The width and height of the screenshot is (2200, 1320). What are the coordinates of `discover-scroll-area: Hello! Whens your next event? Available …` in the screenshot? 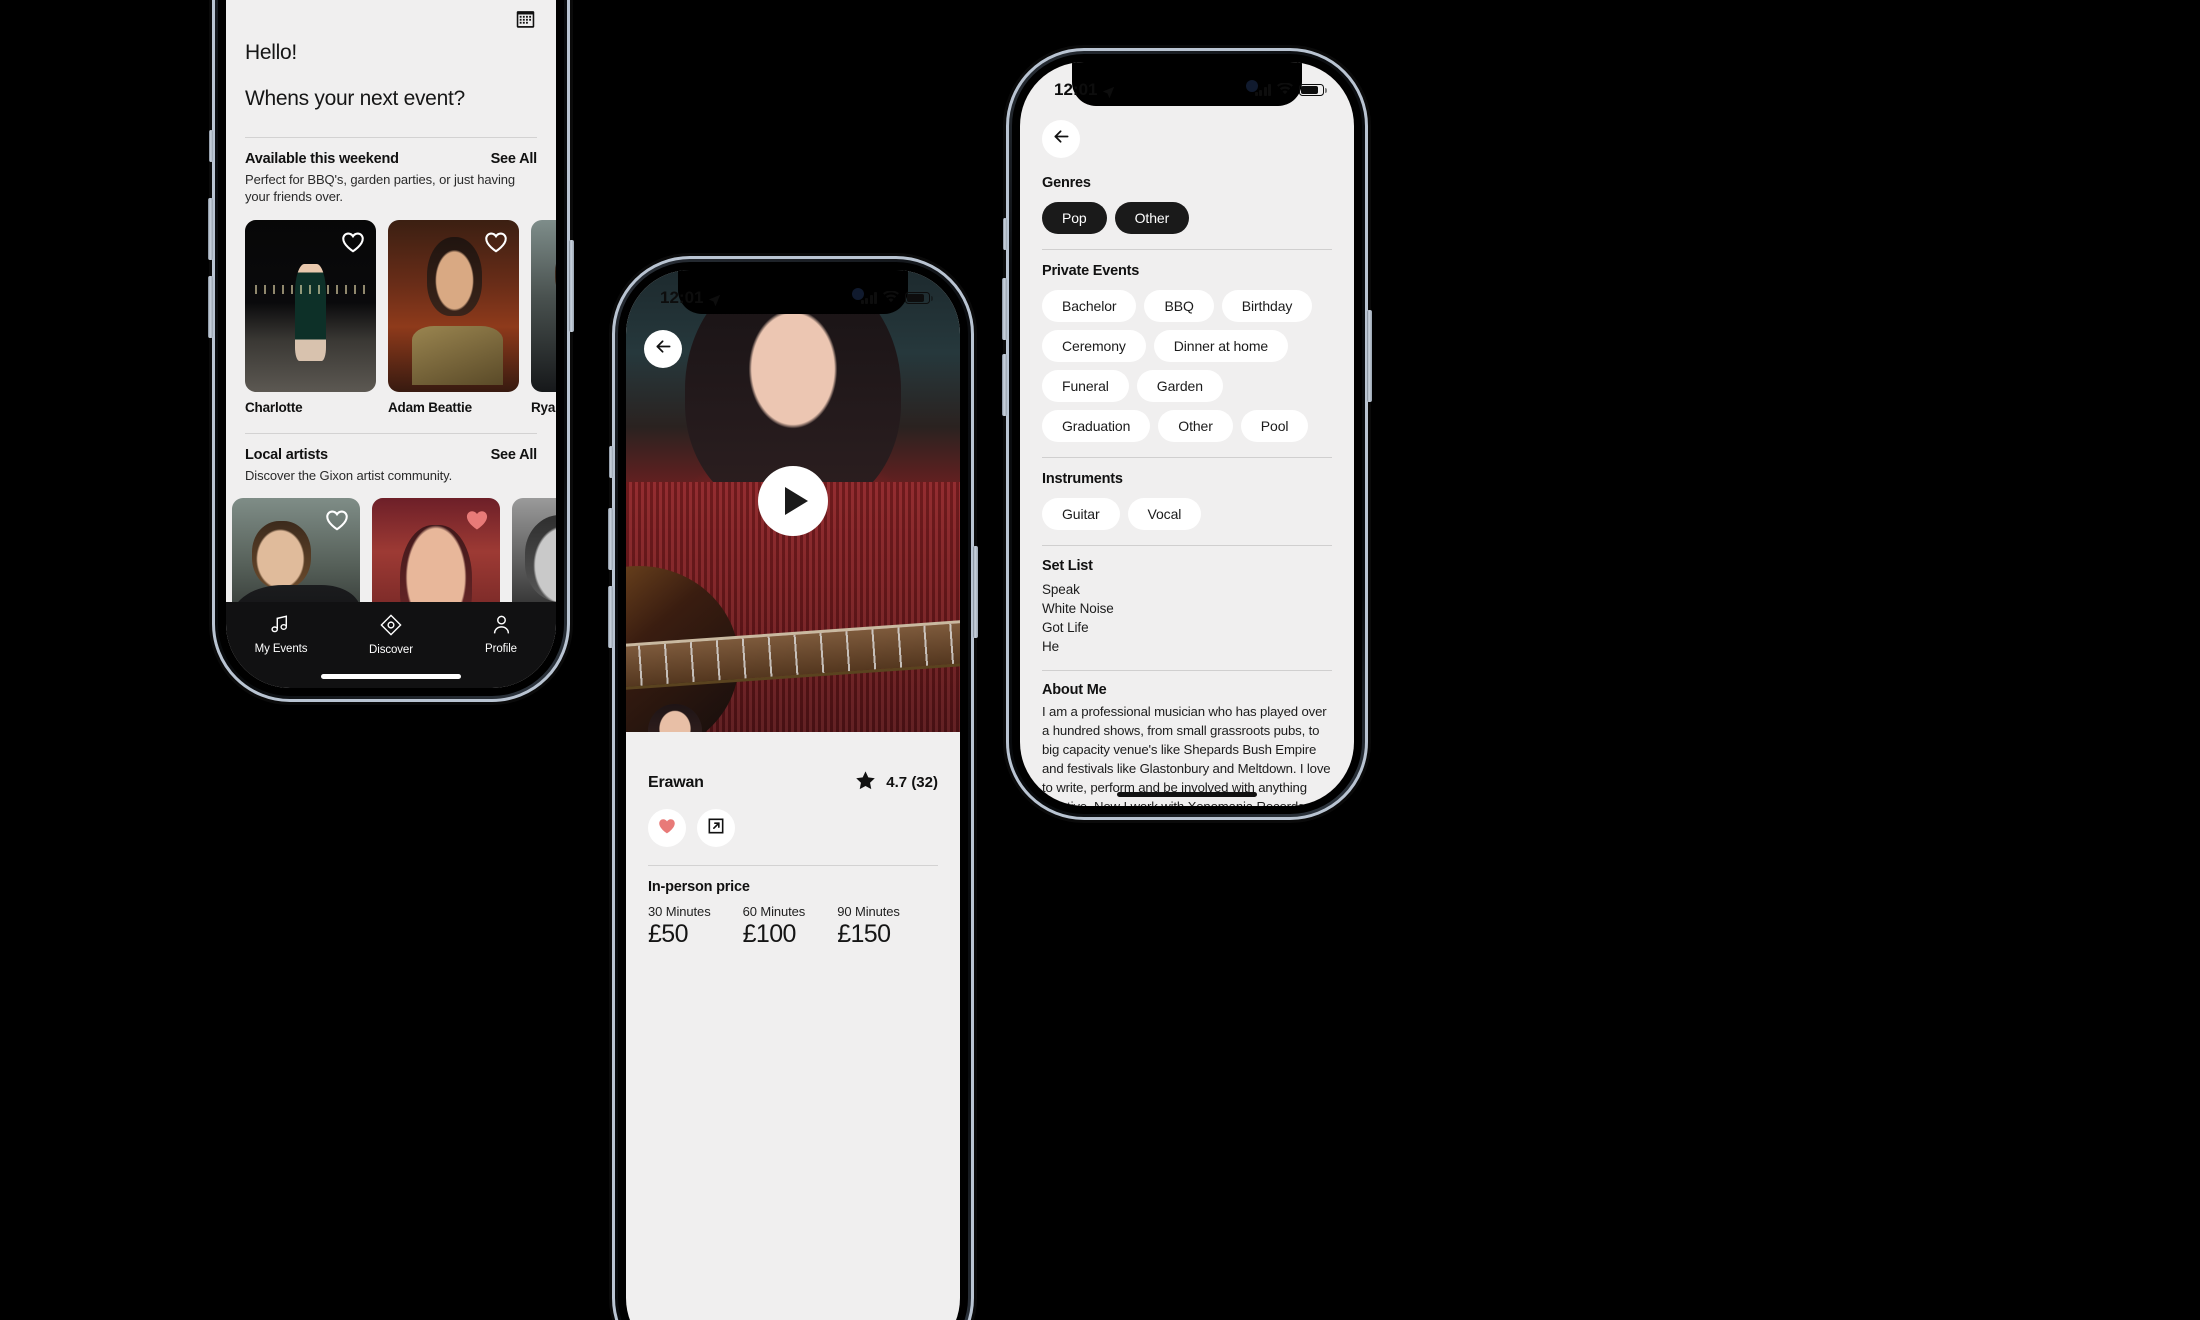 It's located at (391, 301).